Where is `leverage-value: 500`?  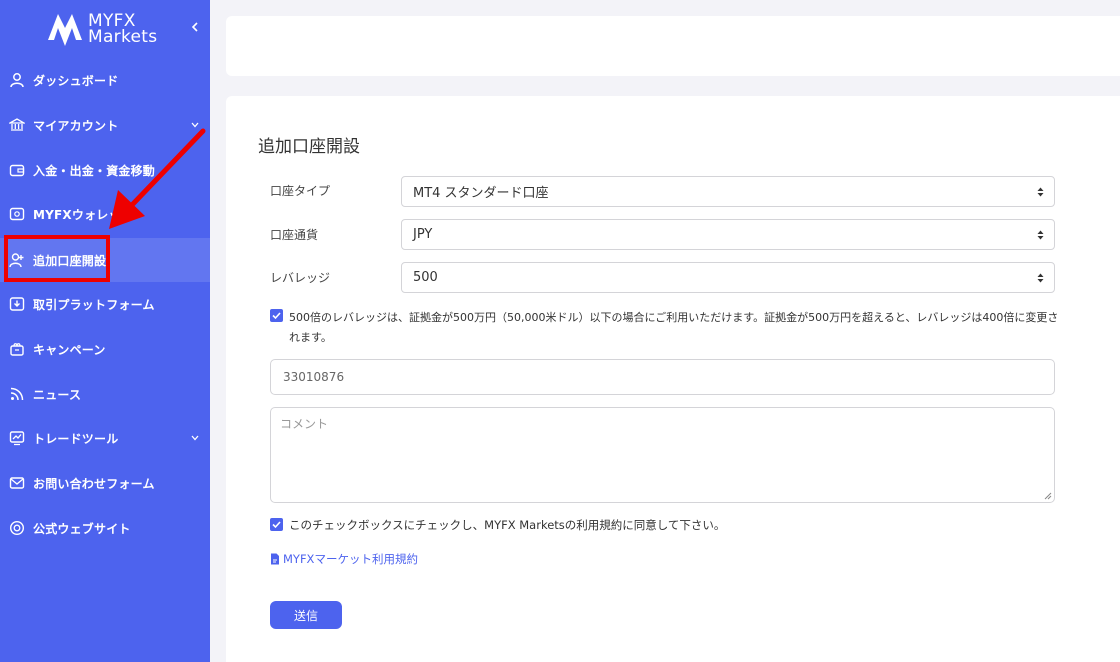 leverage-value: 500 is located at coordinates (425, 277).